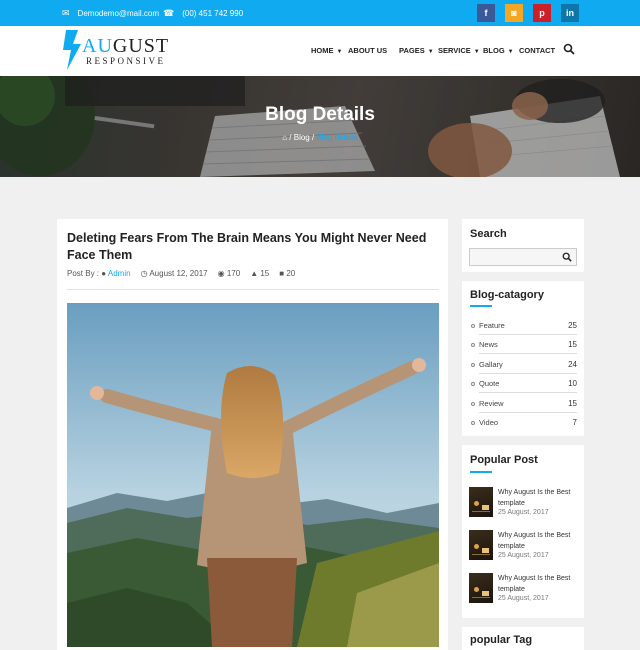  I want to click on lightning-bolt-icon, so click(72, 50).